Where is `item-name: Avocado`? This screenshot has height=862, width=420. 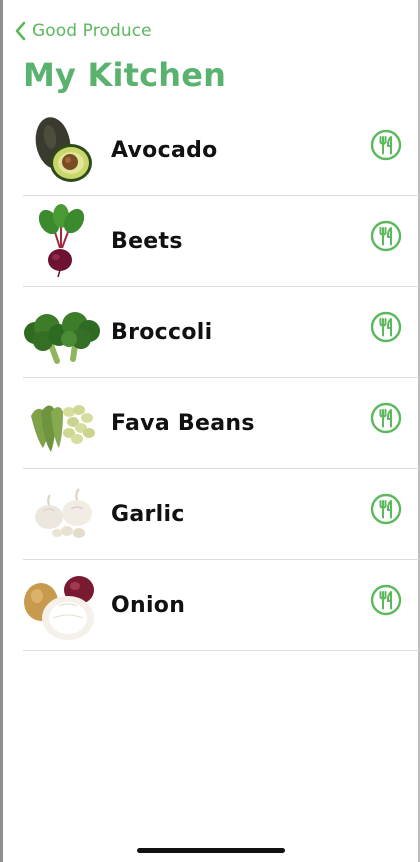
item-name: Avocado is located at coordinates (164, 150).